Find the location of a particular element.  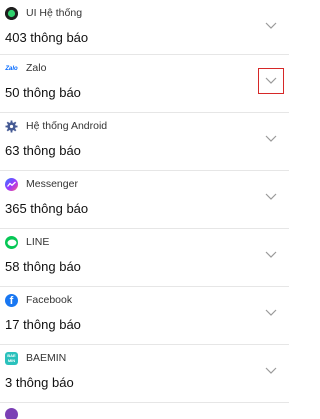

baemin-icon: BAE MIN is located at coordinates (11, 358).